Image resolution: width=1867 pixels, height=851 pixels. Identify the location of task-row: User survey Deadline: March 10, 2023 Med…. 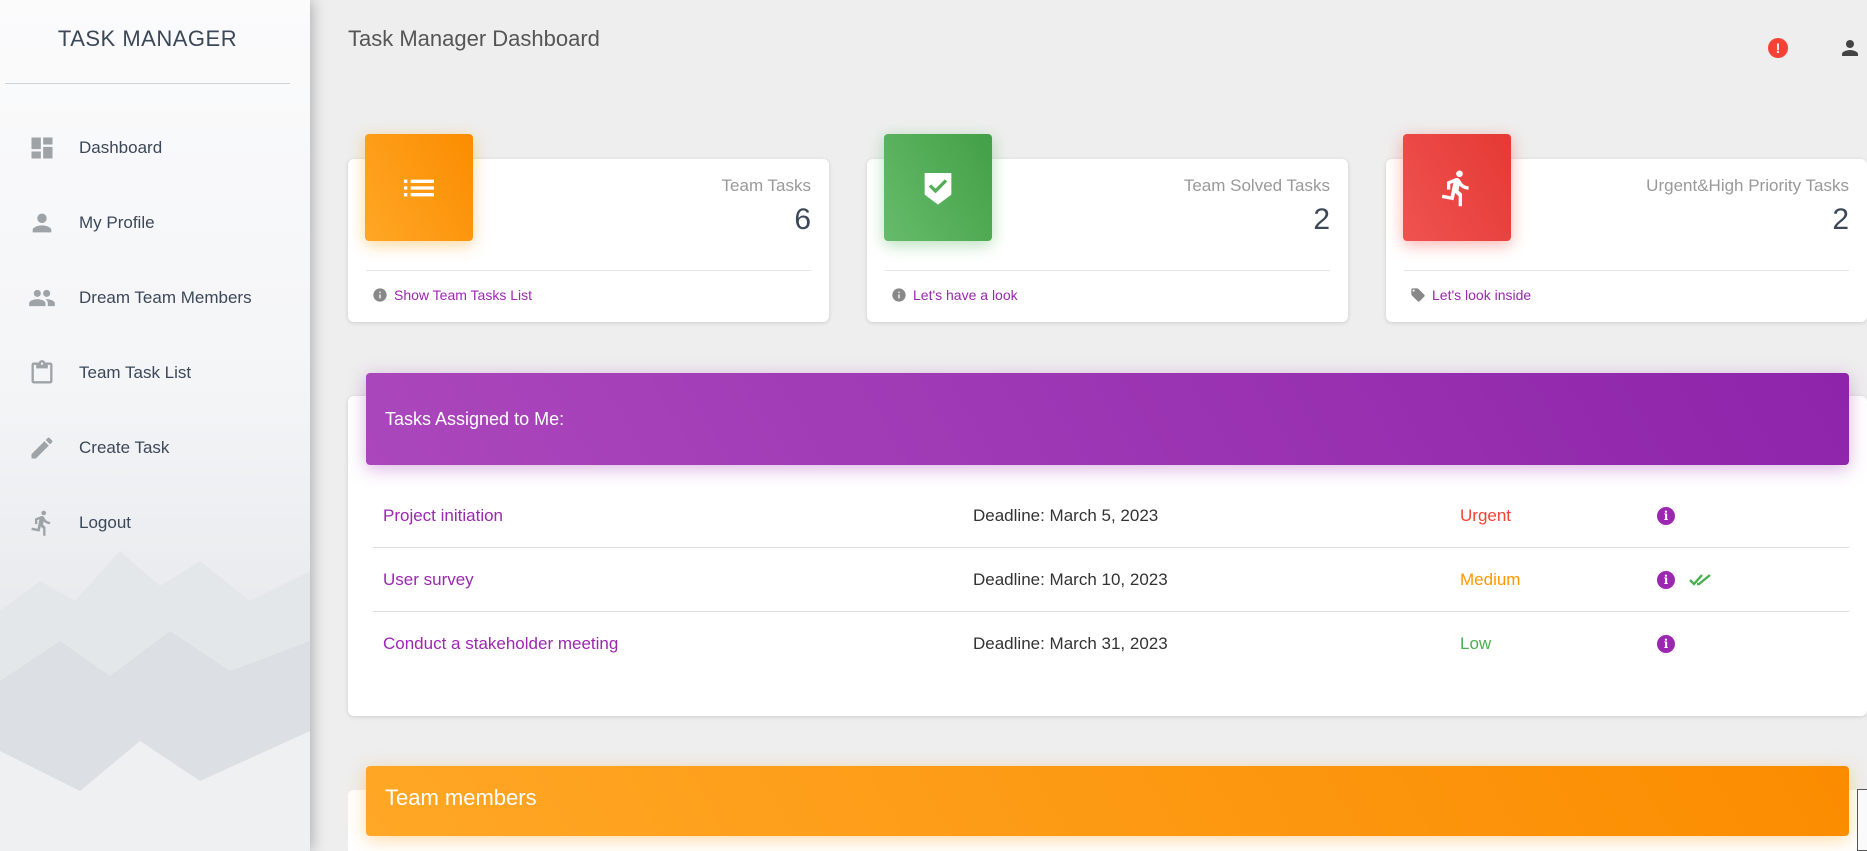
(1111, 580).